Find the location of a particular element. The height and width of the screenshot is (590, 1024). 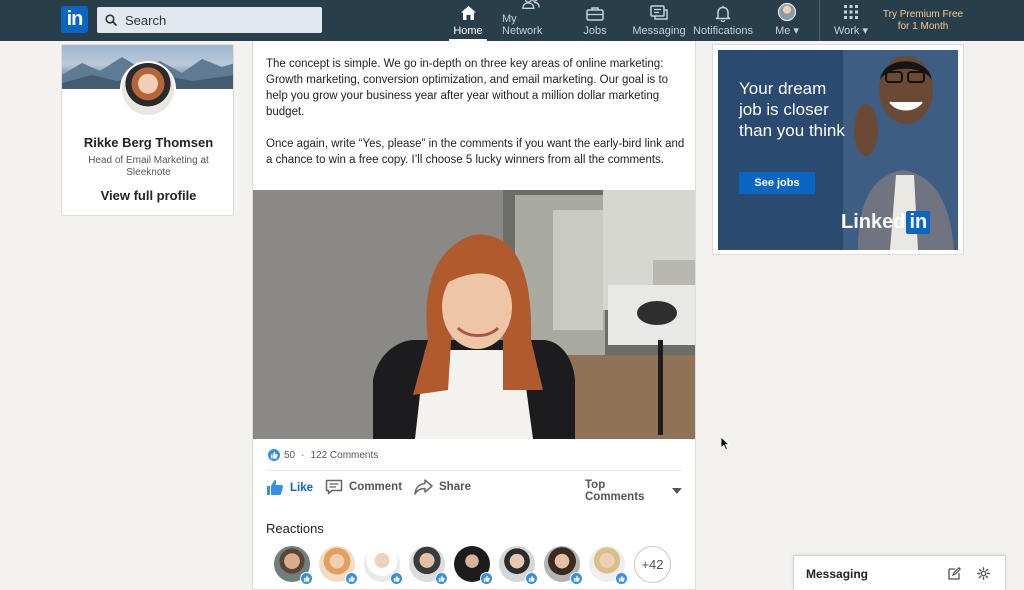

search-input is located at coordinates (220, 20).